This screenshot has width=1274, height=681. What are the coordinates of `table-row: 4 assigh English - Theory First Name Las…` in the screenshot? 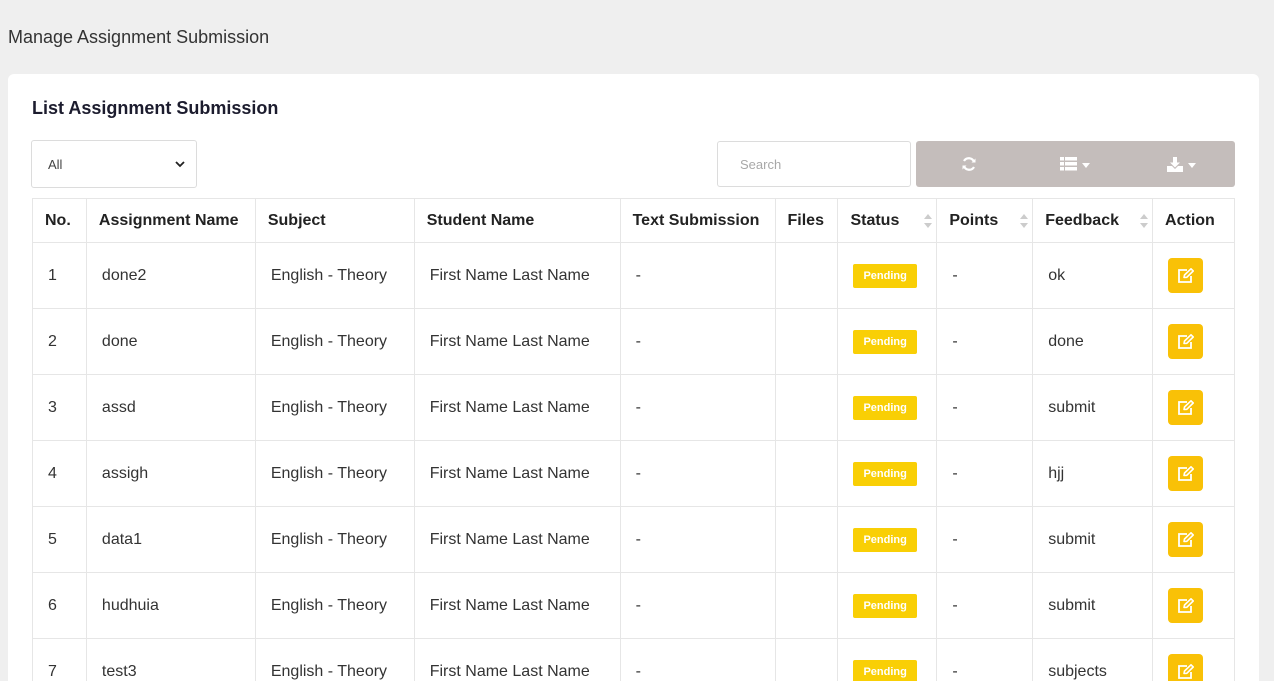 It's located at (633, 473).